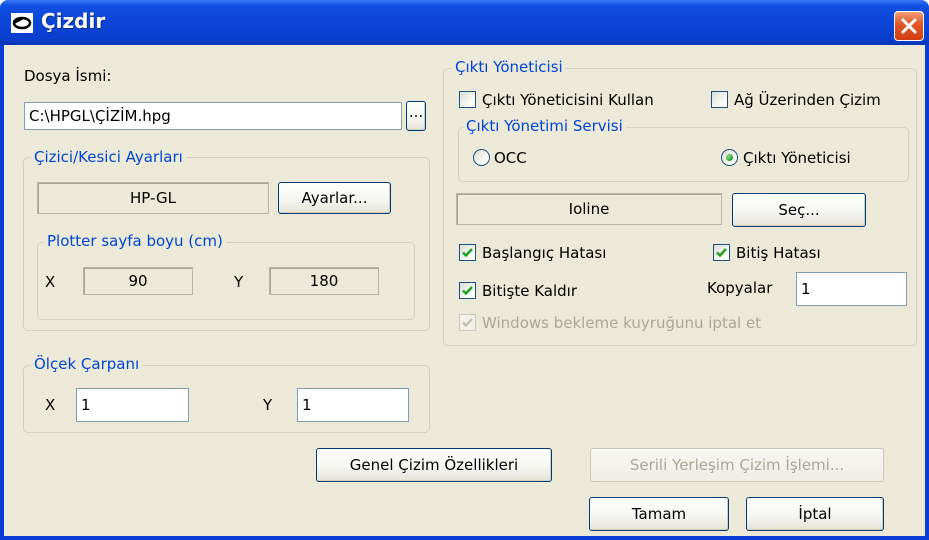  Describe the element at coordinates (851, 289) in the screenshot. I see `copies-input: 1` at that location.